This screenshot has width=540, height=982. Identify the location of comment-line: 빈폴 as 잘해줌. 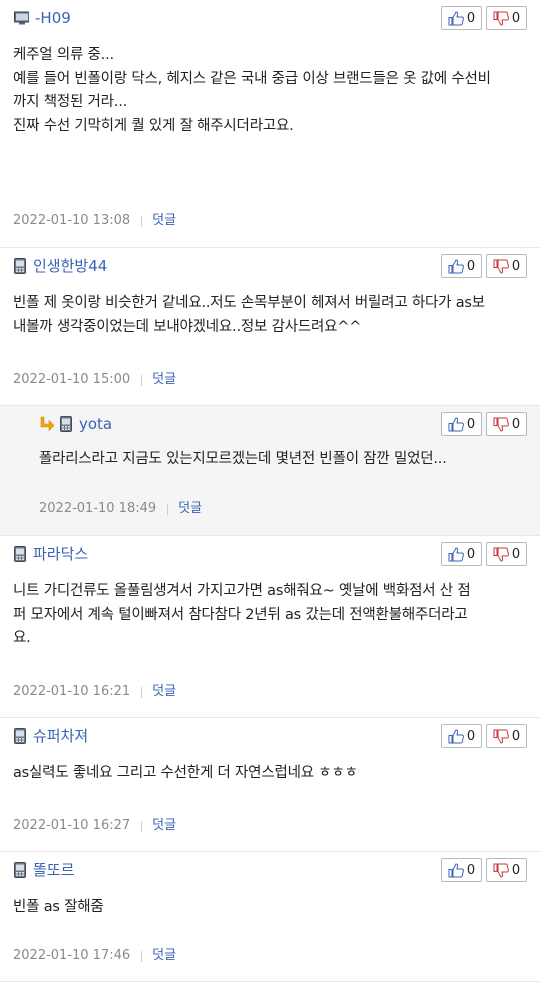
(58, 907).